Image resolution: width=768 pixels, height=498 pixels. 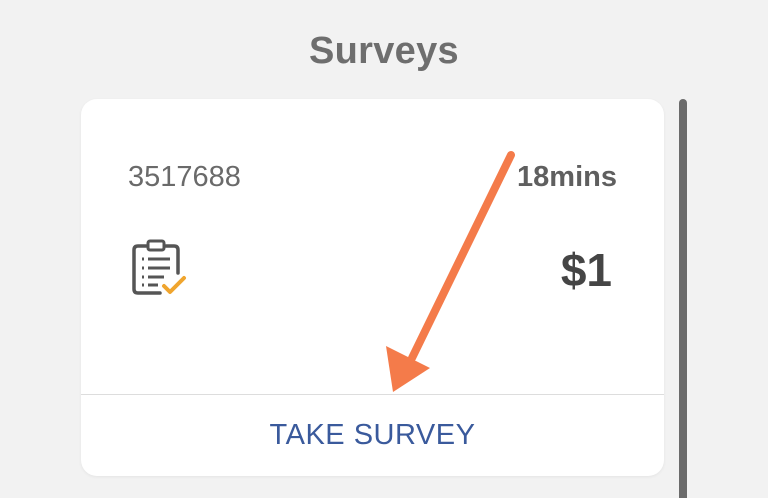 I want to click on survey-duration: 18mins, so click(x=567, y=177).